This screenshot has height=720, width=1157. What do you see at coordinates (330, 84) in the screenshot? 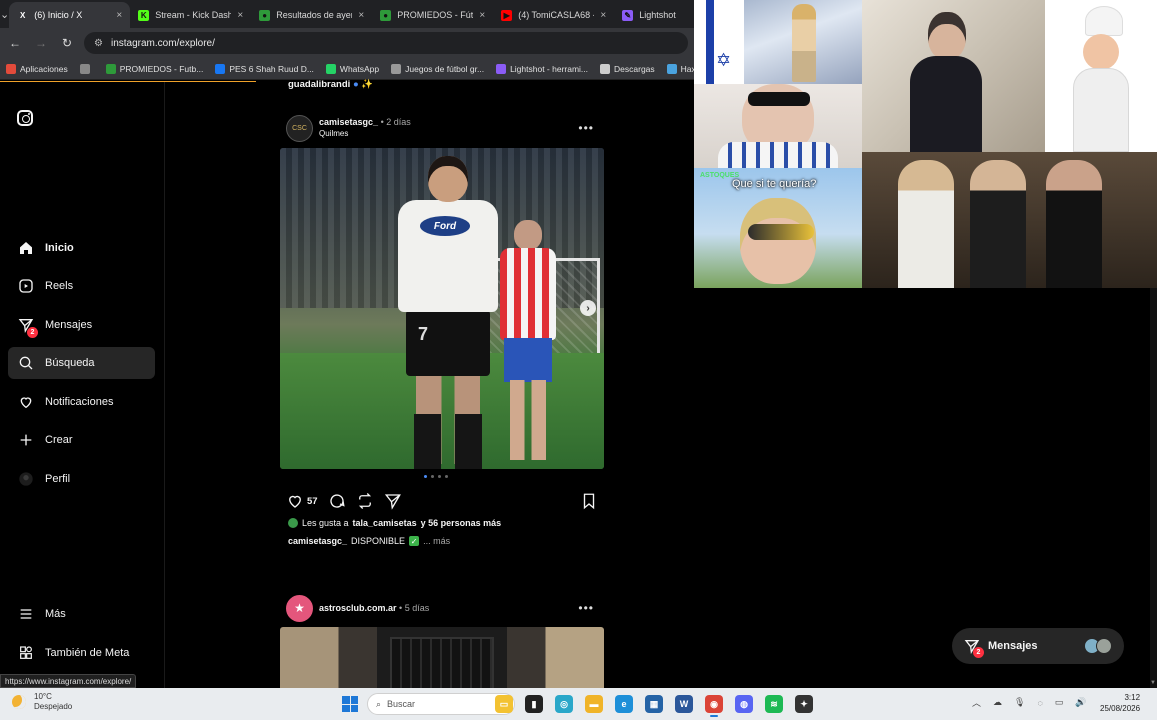
I see `previous-post-username: guadalibrandi ● ✨` at bounding box center [330, 84].